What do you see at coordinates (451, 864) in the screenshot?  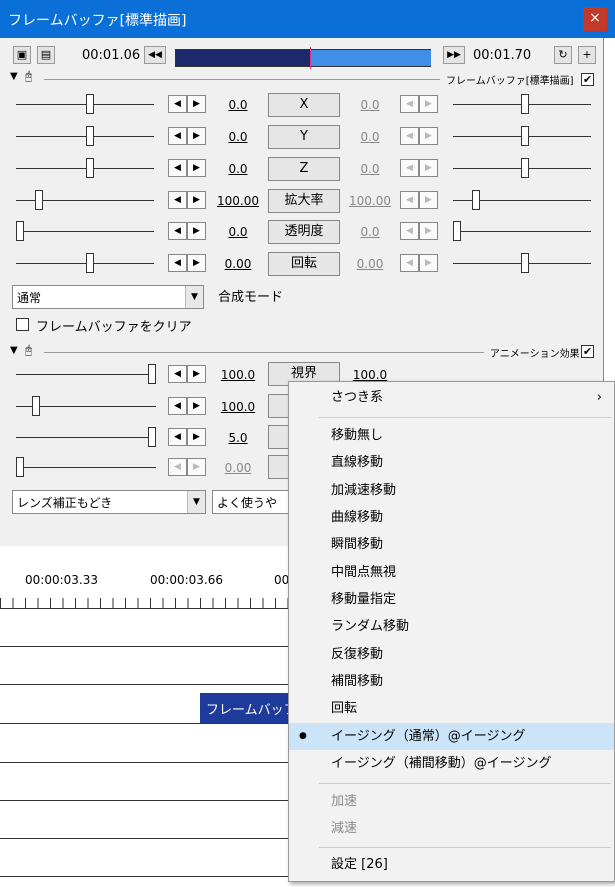 I see `menu-item-settings: 設定 [26]` at bounding box center [451, 864].